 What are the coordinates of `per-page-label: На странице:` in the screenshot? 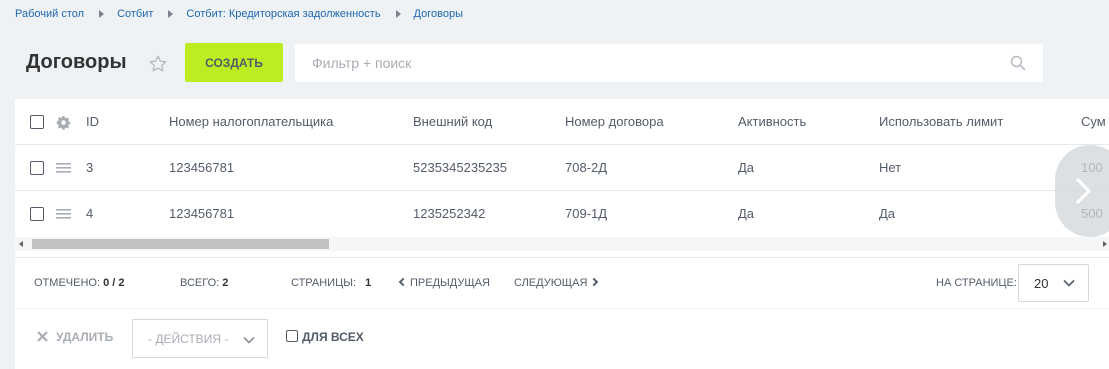 It's located at (976, 283).